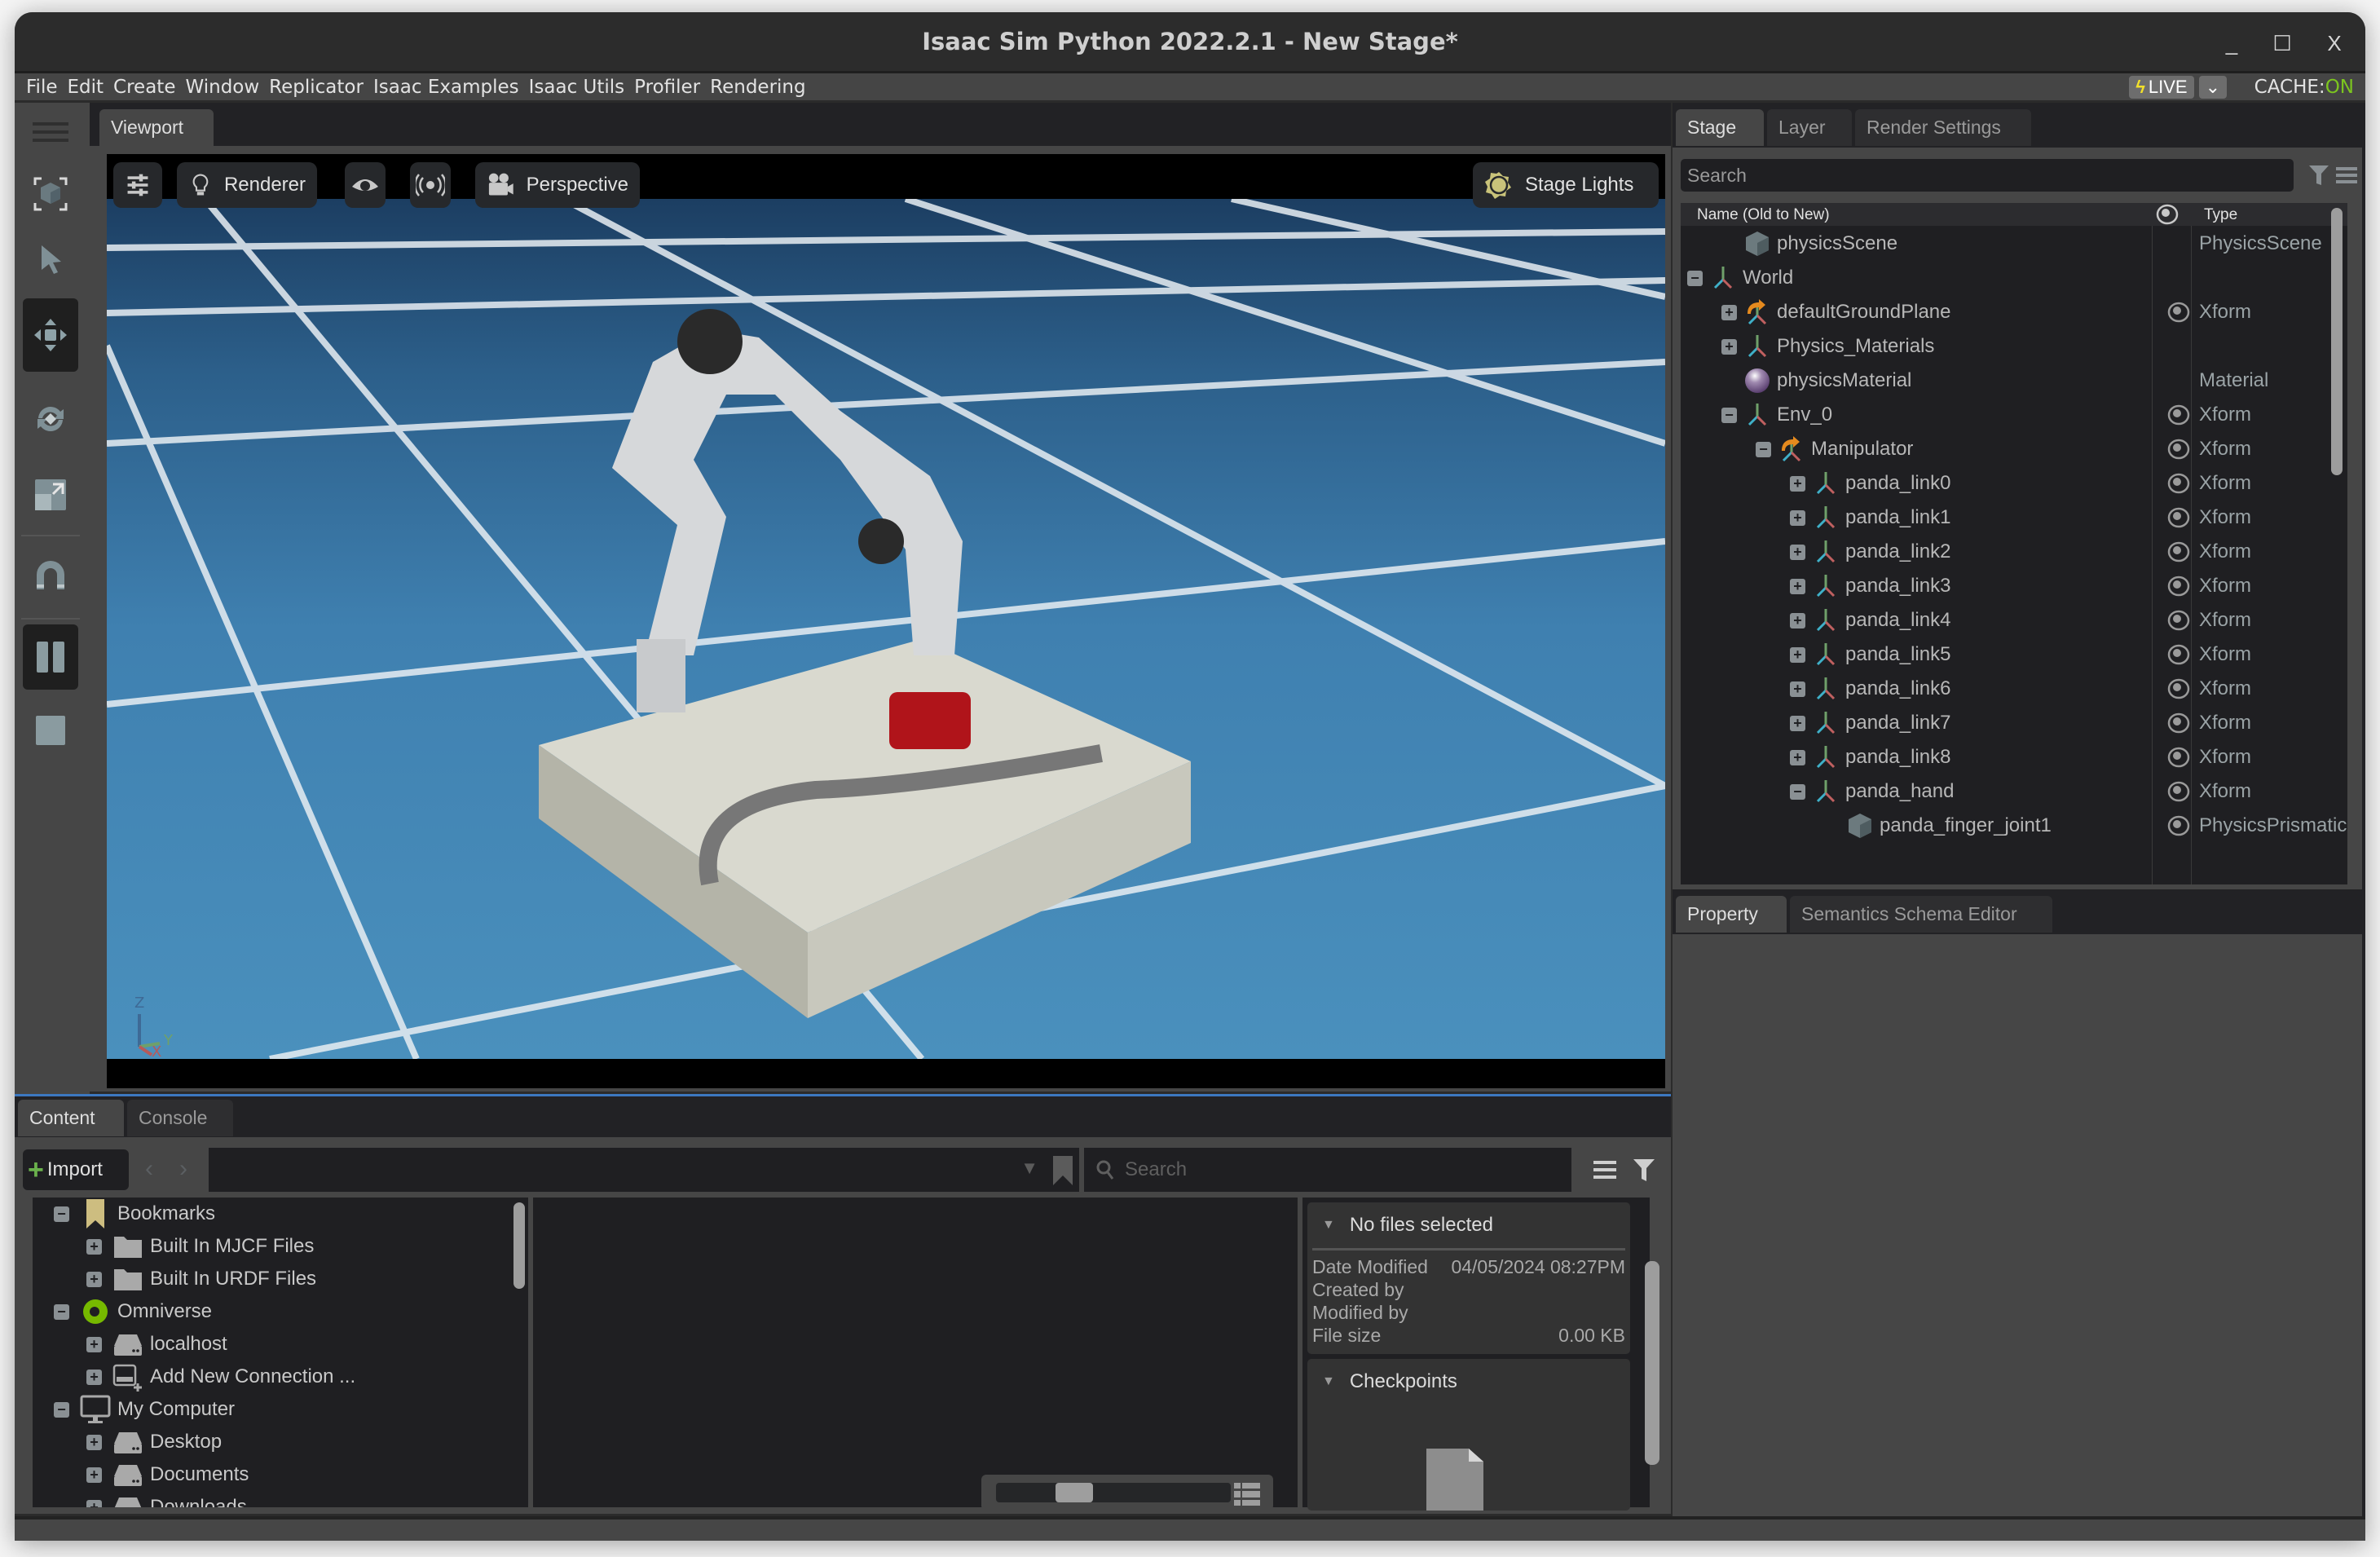 This screenshot has height=1557, width=2380. Describe the element at coordinates (1247, 1494) in the screenshot. I see `list-view-icon` at that location.